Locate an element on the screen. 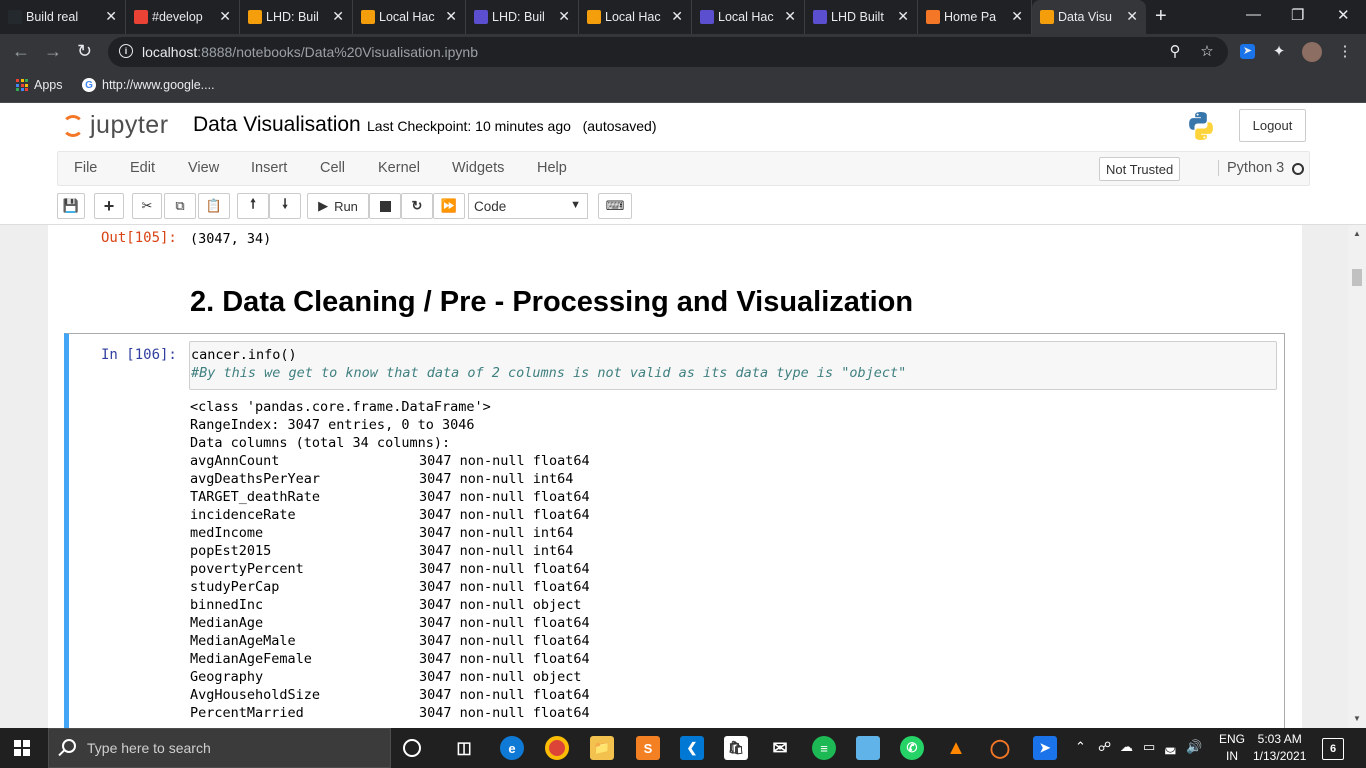 This screenshot has width=1366, height=768. app-icon is located at coordinates (868, 748).